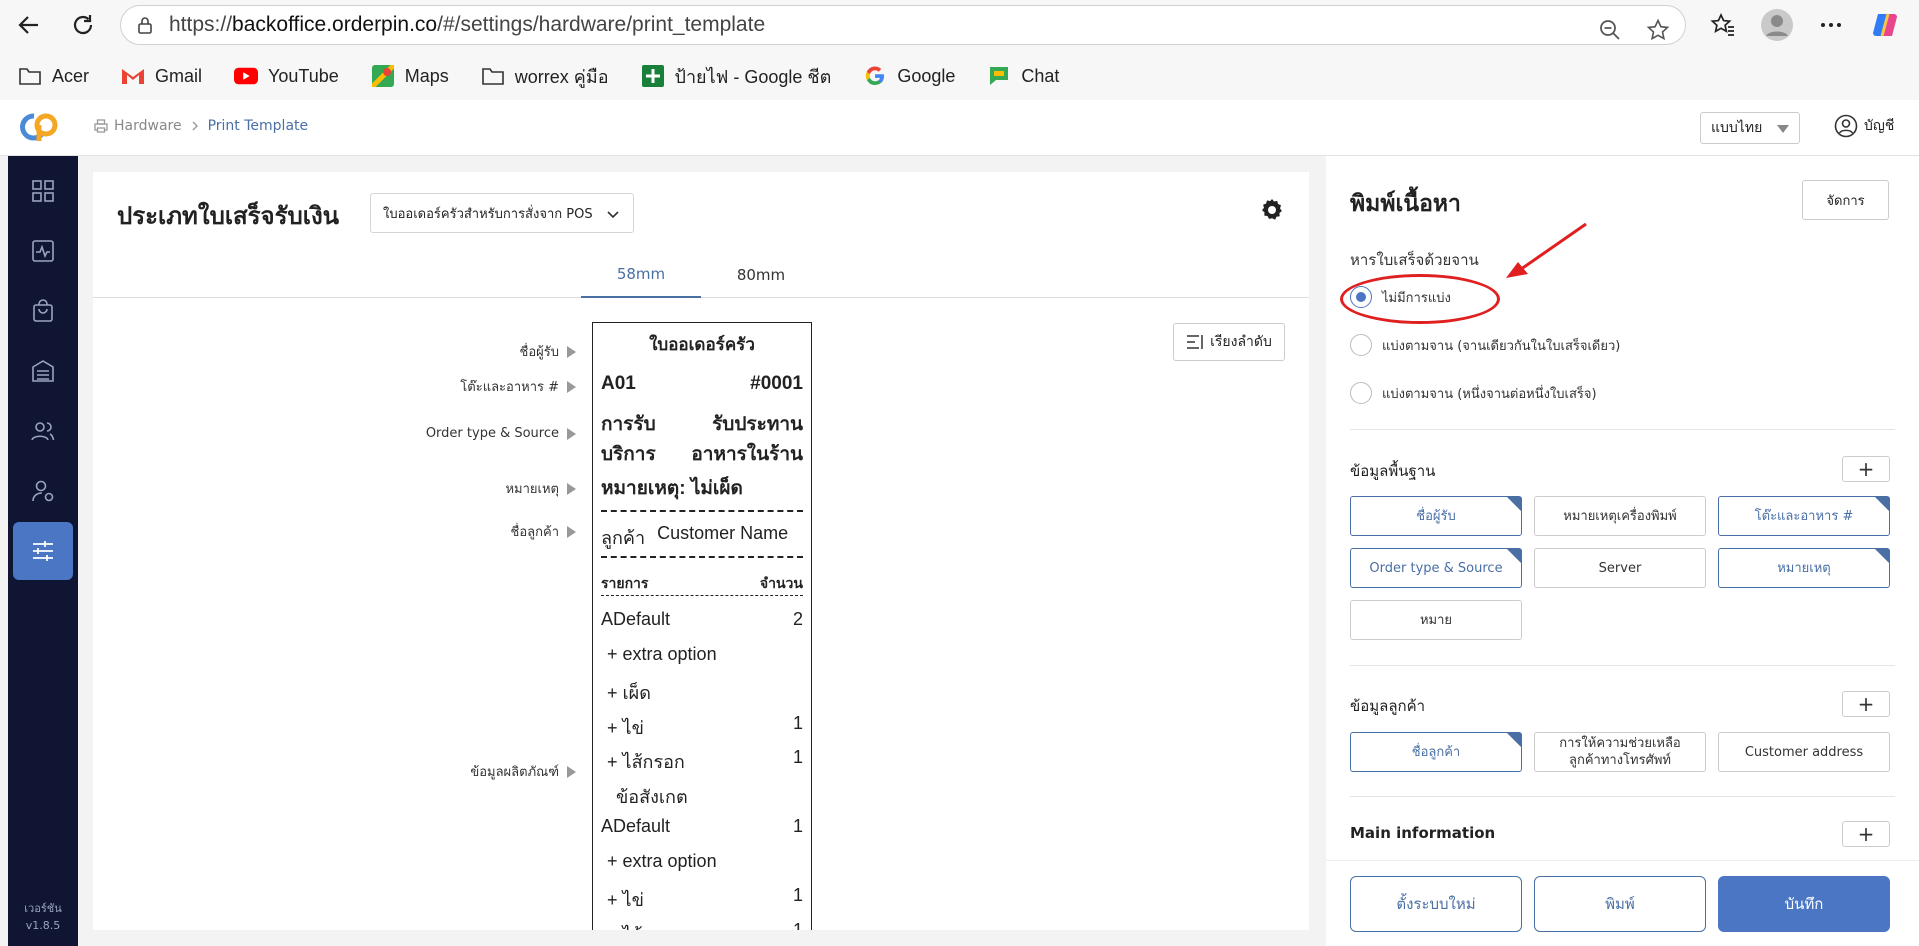 This screenshot has width=1919, height=946. I want to click on tab-80mm: 80mm, so click(761, 275).